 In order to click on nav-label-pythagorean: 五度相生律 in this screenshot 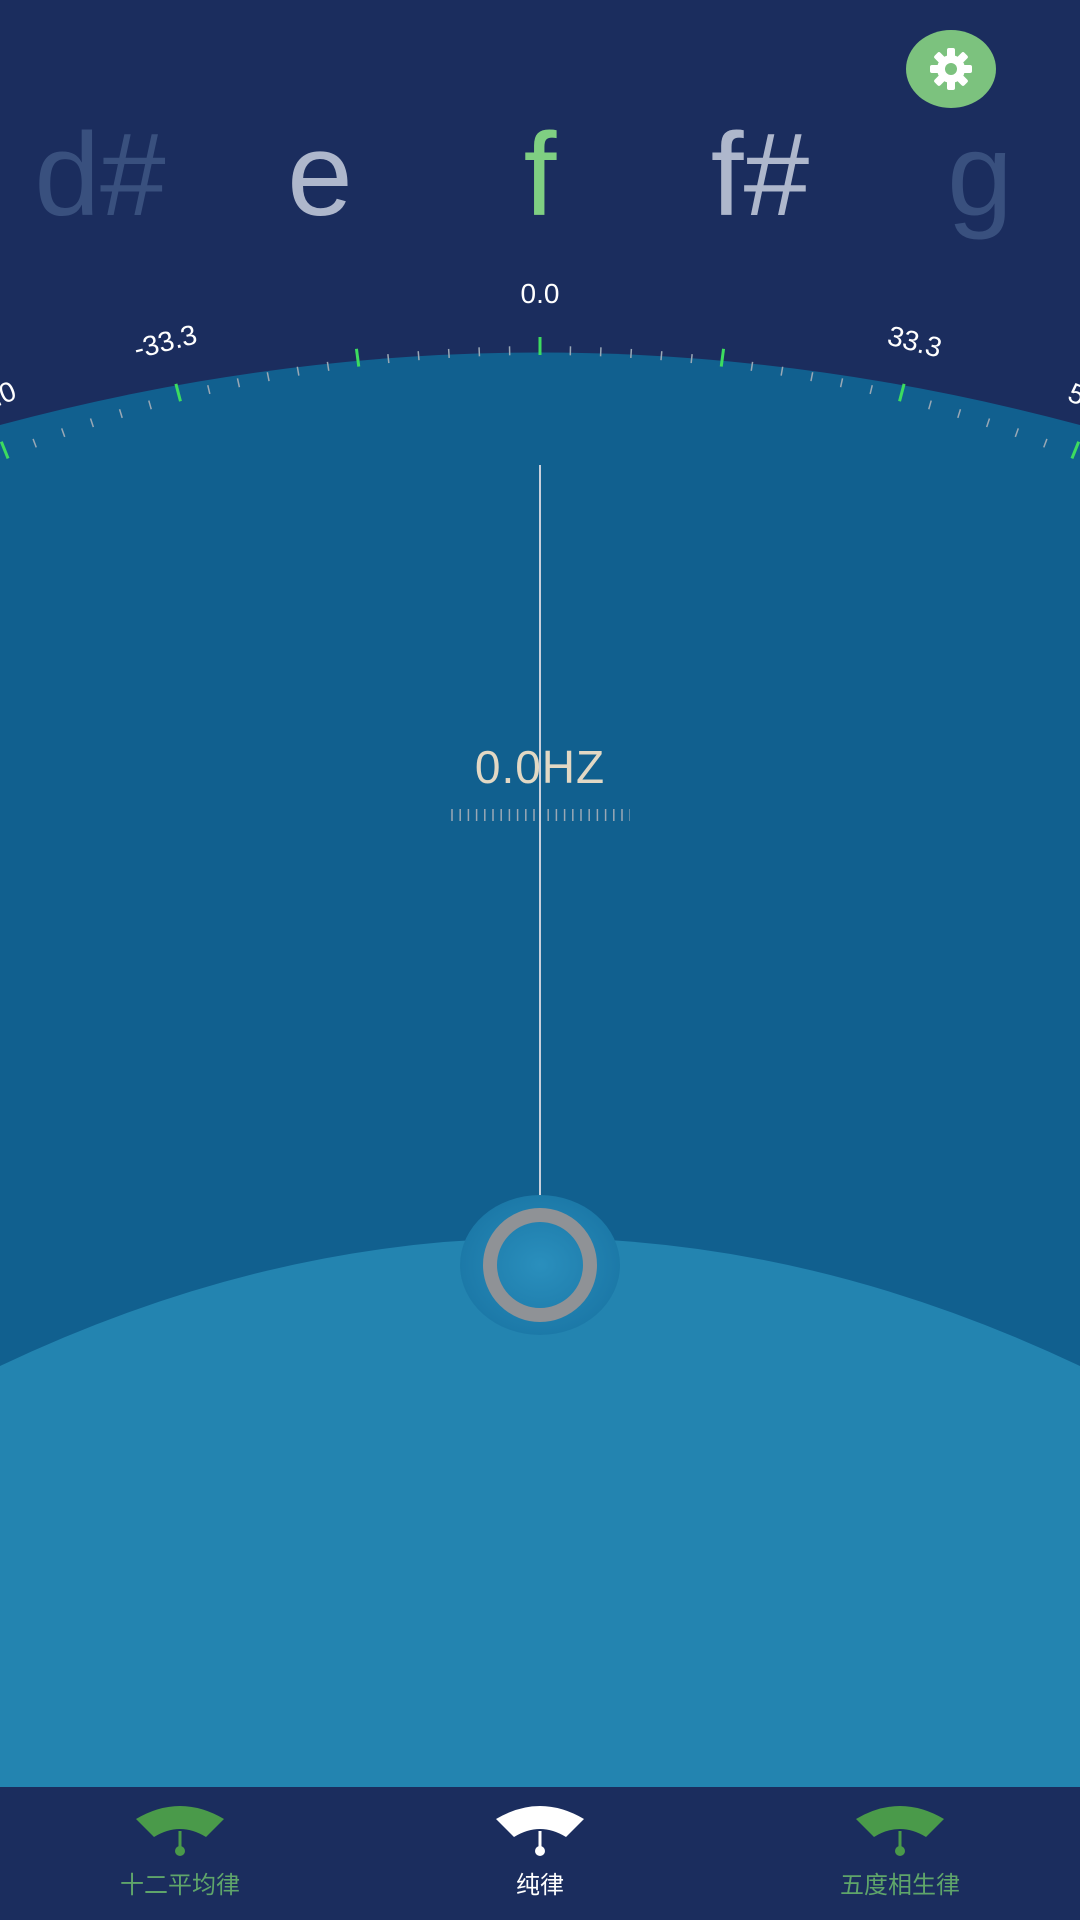, I will do `click(900, 1885)`.